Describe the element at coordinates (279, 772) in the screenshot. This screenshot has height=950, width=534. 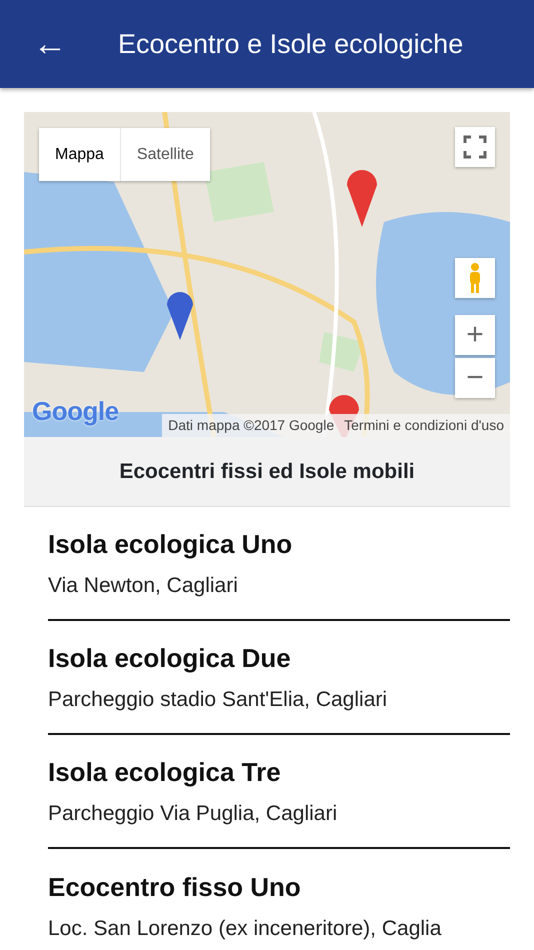
I see `place-name: Isola ecologica Tre` at that location.